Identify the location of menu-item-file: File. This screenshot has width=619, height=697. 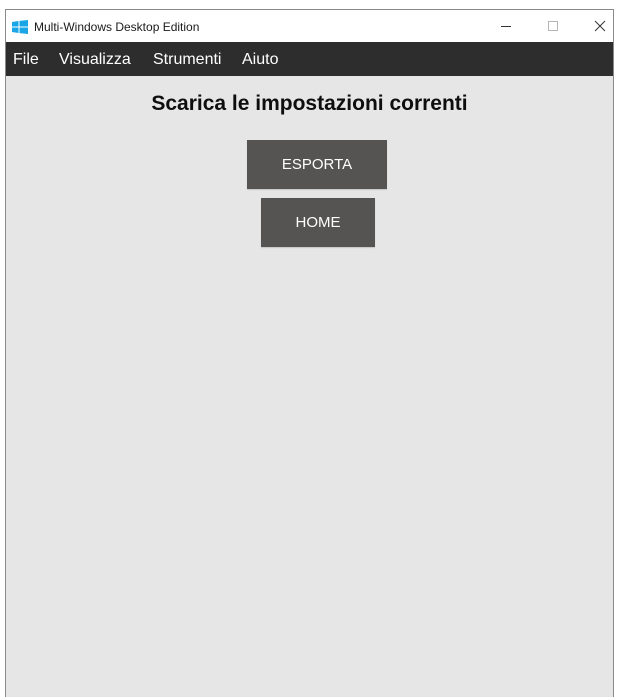
(26, 60).